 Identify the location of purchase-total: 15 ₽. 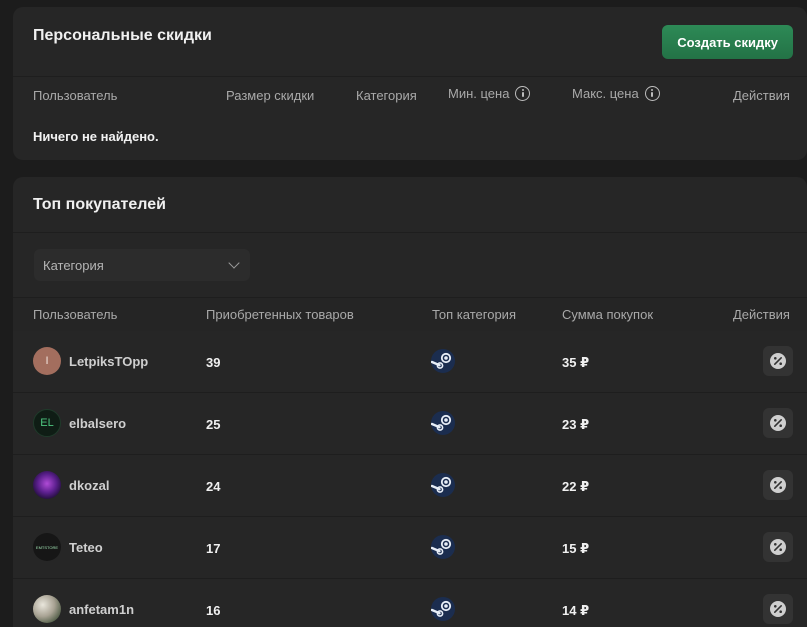
(576, 548).